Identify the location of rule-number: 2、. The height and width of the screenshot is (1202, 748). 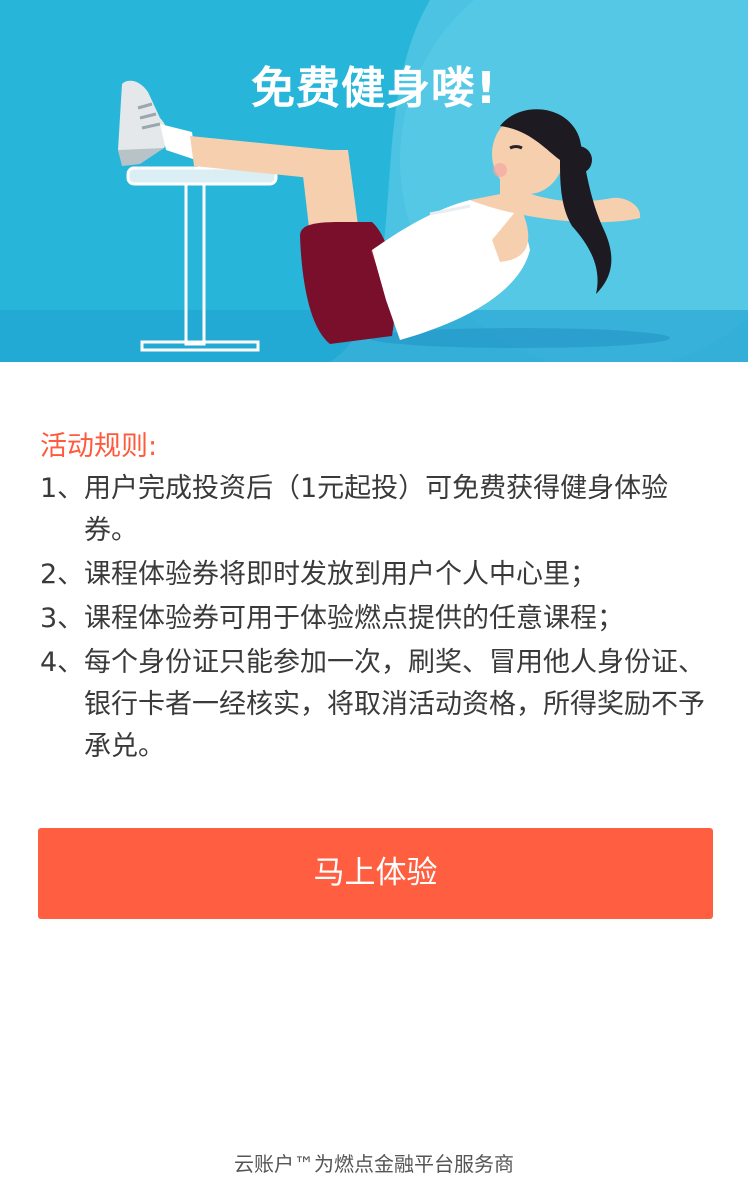
(62, 574).